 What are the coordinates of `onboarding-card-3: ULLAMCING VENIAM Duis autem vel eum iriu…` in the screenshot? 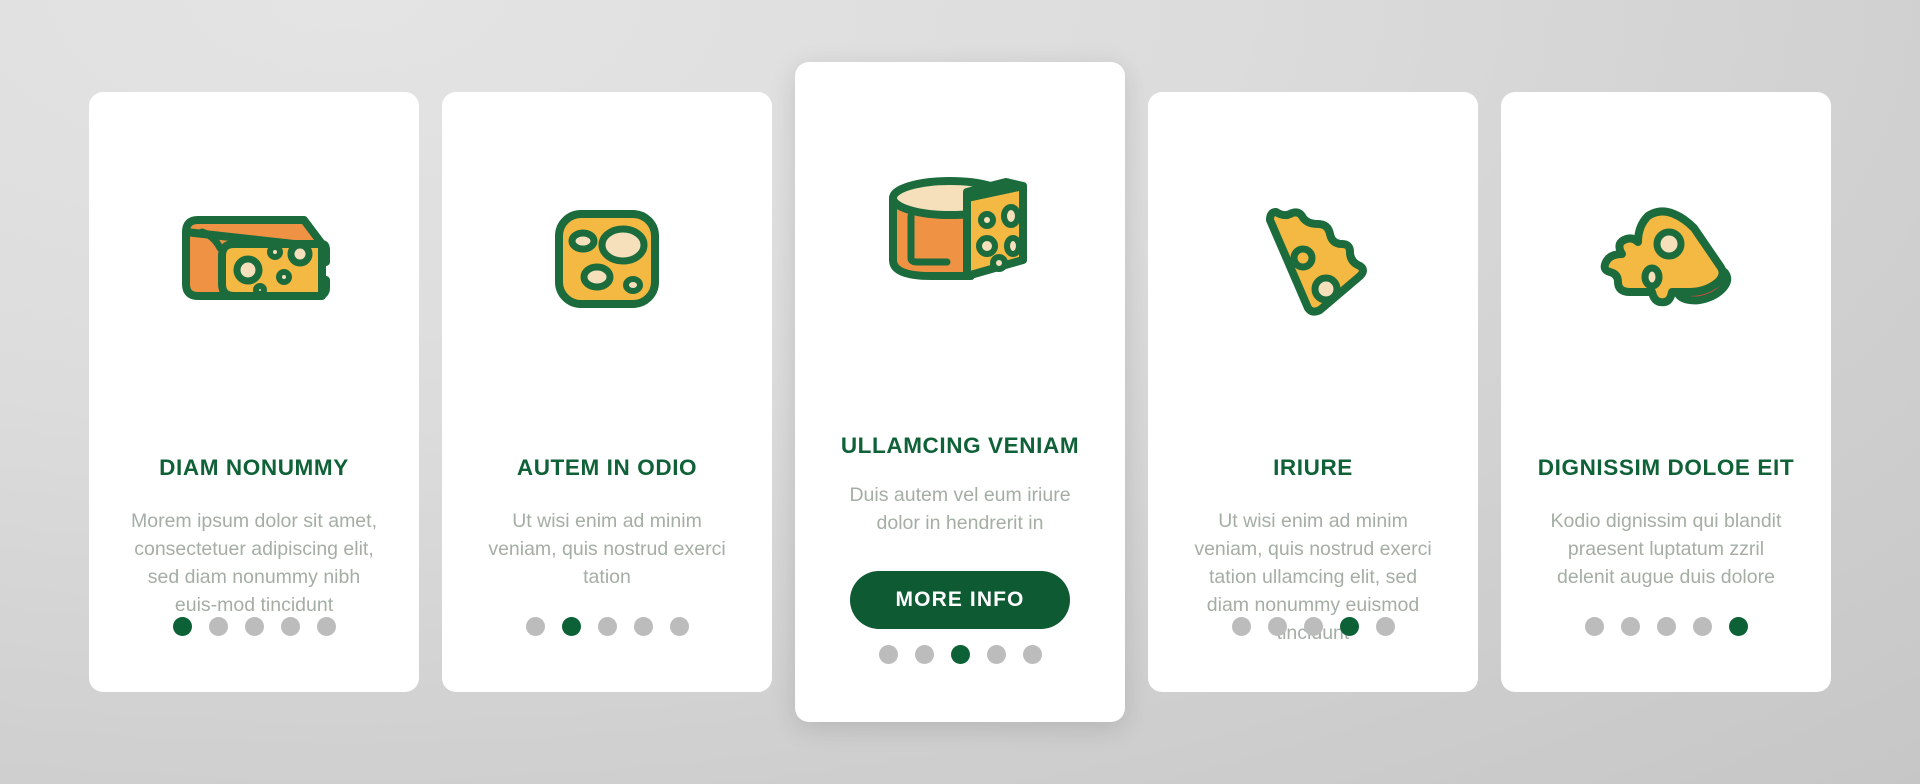 It's located at (960, 392).